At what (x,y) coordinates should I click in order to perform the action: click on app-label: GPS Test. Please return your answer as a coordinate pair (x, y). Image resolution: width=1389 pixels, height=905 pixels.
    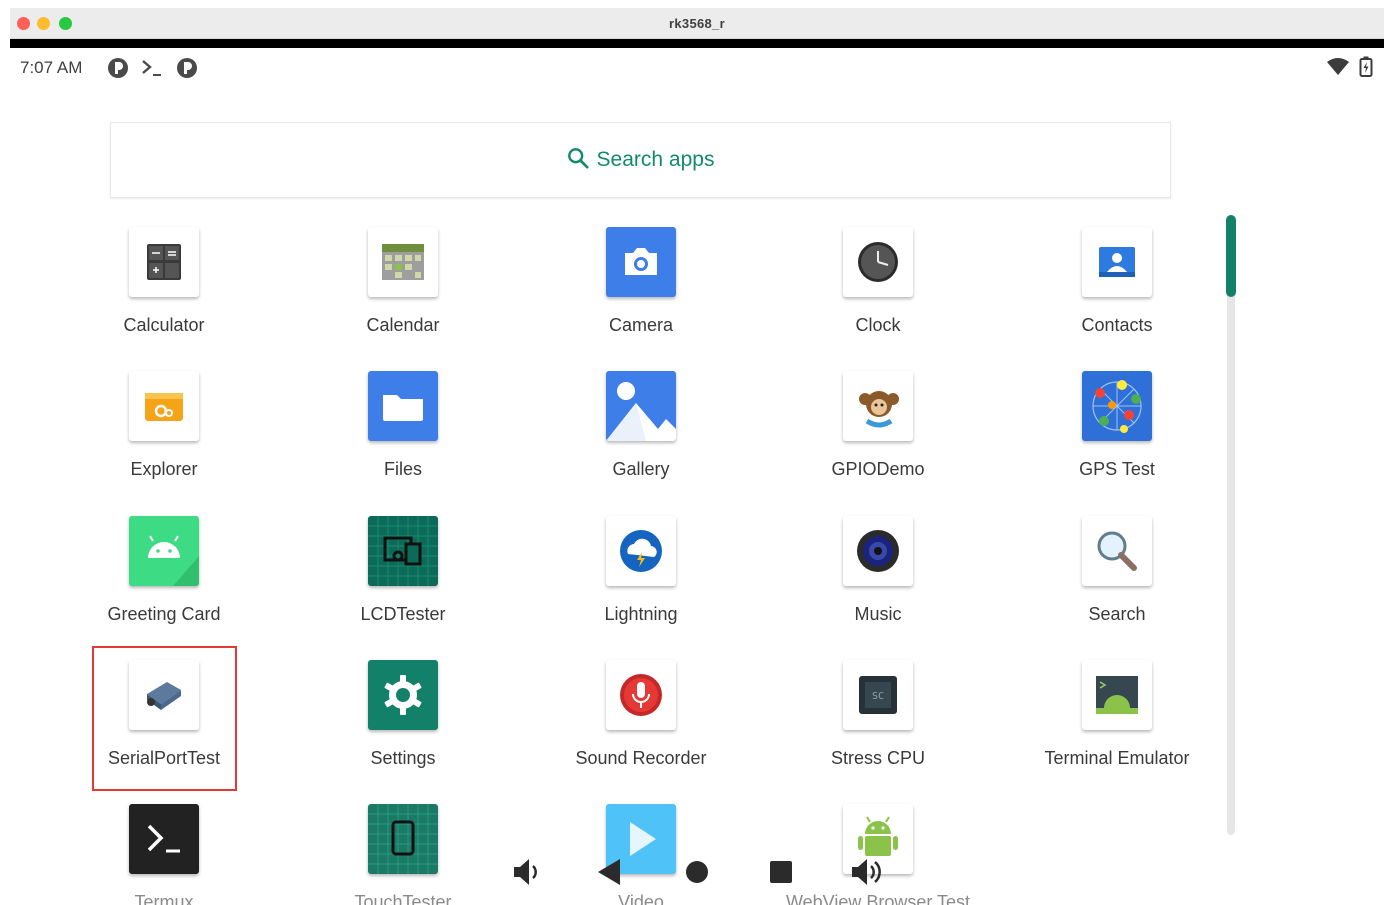
    Looking at the image, I should click on (1117, 469).